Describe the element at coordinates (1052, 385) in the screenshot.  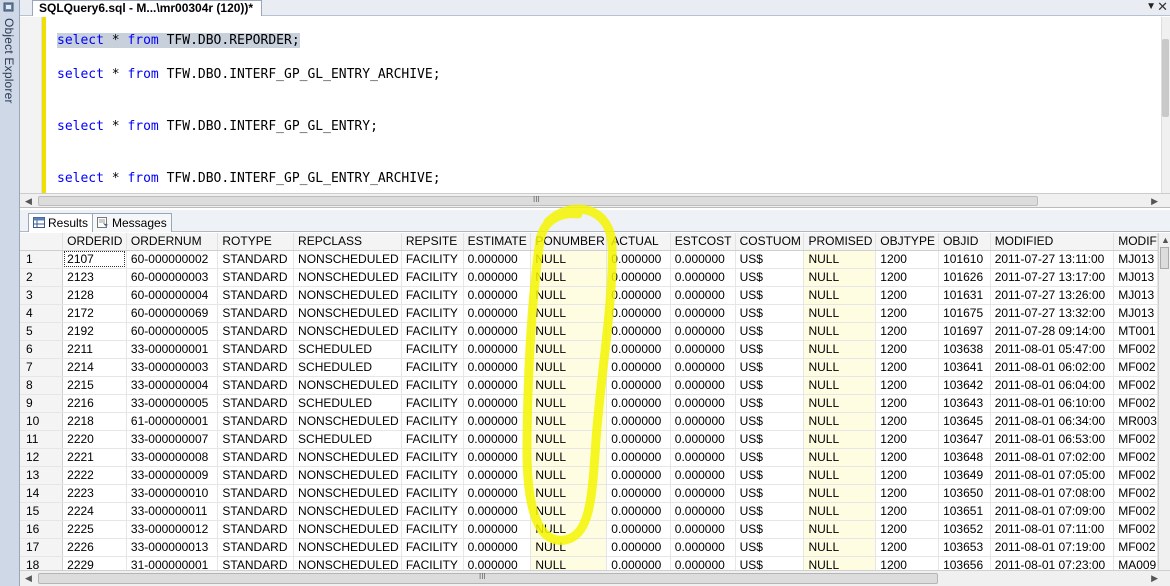
I see `cell-modified: 2011-08-01 06:04:00` at that location.